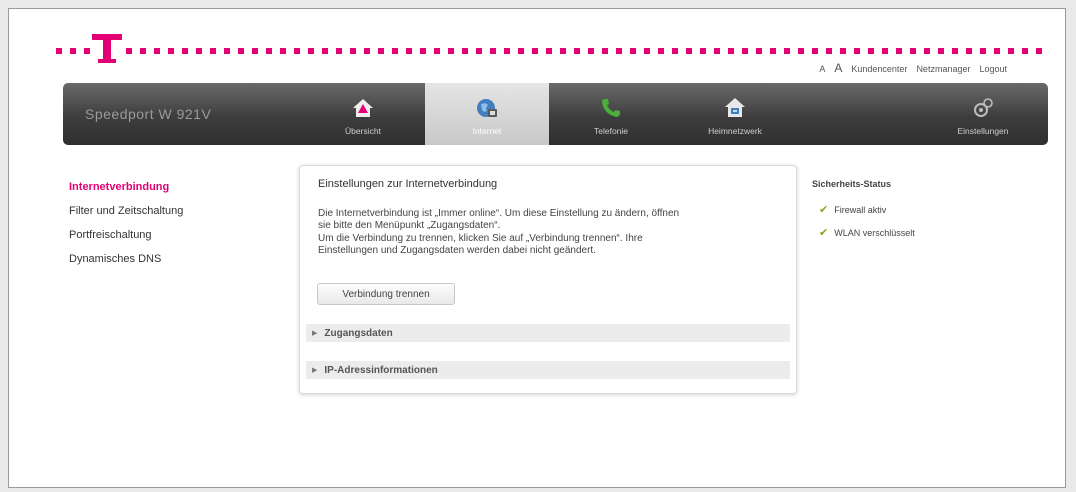  Describe the element at coordinates (822, 69) in the screenshot. I see `font-size-small-link: A` at that location.